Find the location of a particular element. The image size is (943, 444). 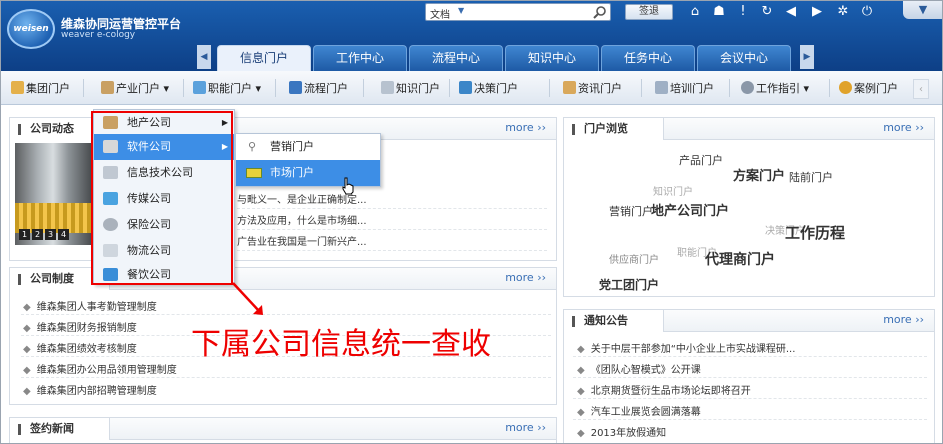

subnav-news-portal: 资讯门户 is located at coordinates (592, 88).